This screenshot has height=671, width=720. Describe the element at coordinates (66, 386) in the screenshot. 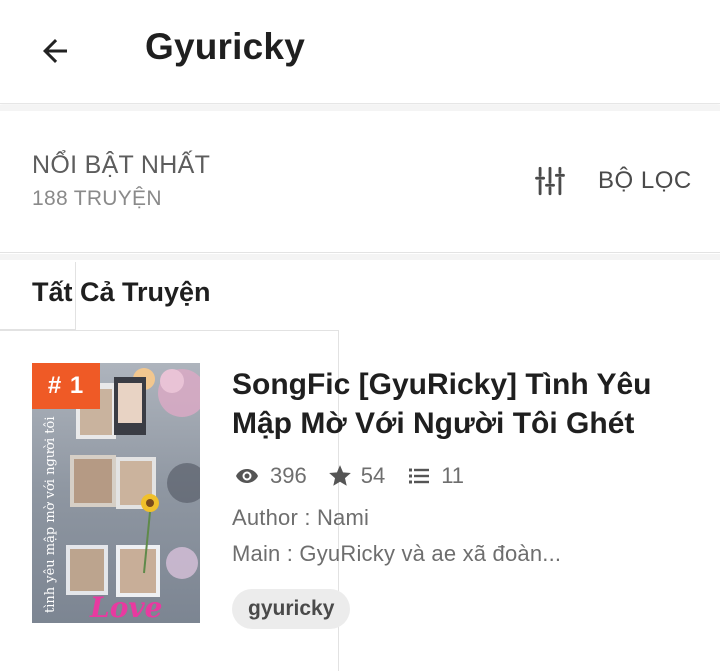

I see `rank-badge: # 1` at that location.